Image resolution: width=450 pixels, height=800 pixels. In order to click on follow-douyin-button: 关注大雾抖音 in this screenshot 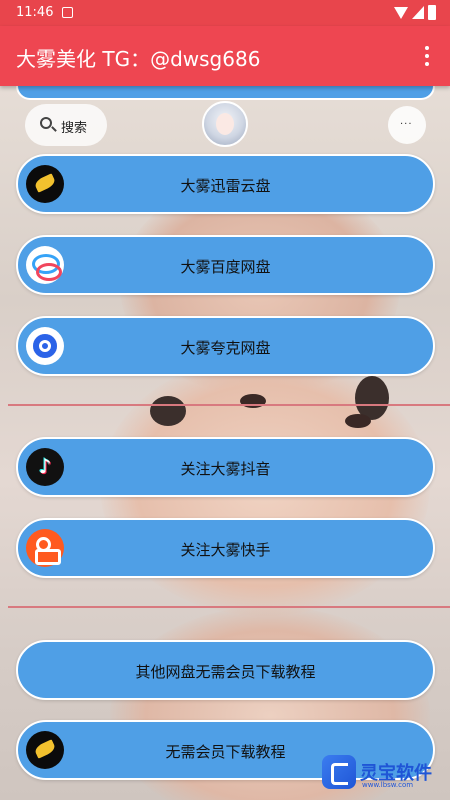, I will do `click(225, 467)`.